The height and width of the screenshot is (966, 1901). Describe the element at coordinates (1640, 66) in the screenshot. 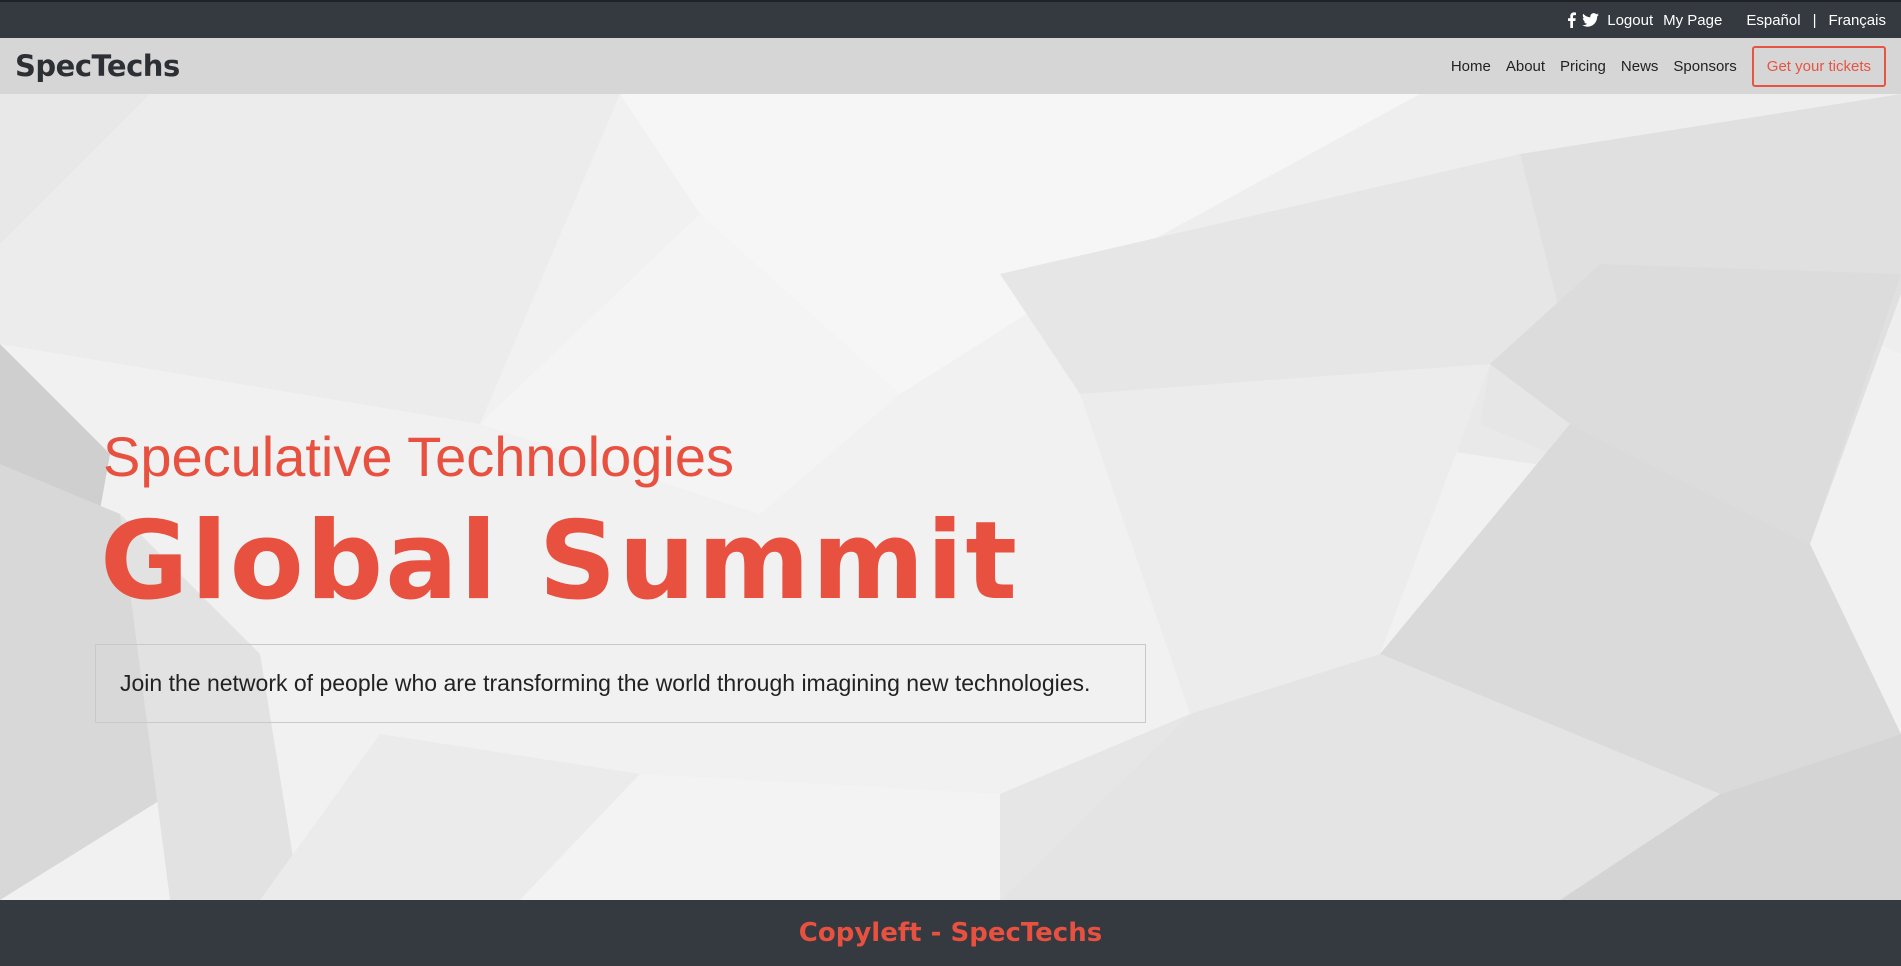

I see `nav-item-news: News` at that location.